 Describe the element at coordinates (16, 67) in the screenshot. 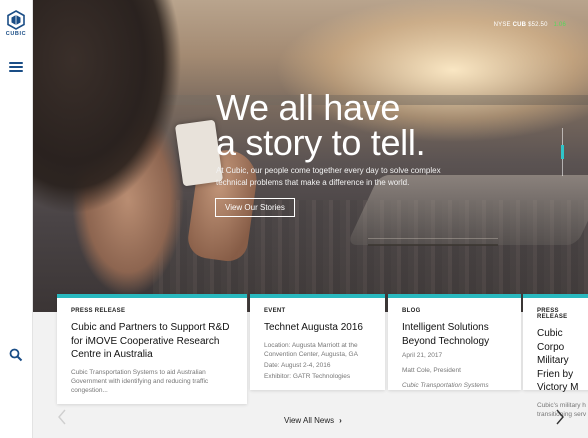

I see `menu-icon` at that location.